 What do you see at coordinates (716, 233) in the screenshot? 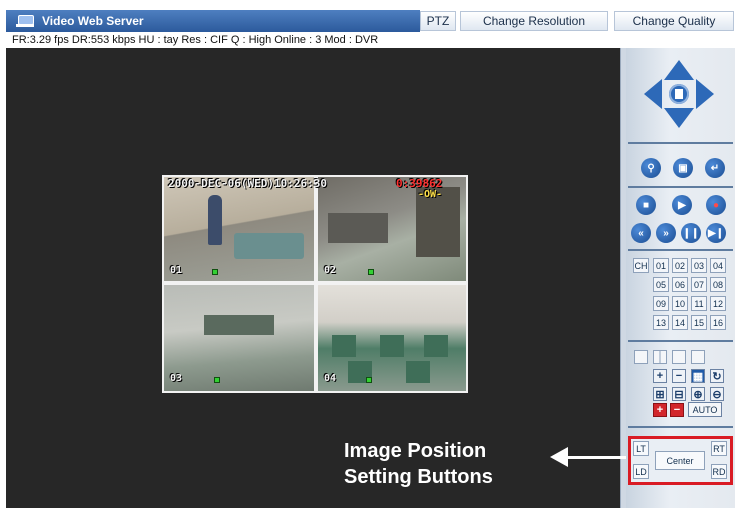
I see `step-icon: ▶❙` at bounding box center [716, 233].